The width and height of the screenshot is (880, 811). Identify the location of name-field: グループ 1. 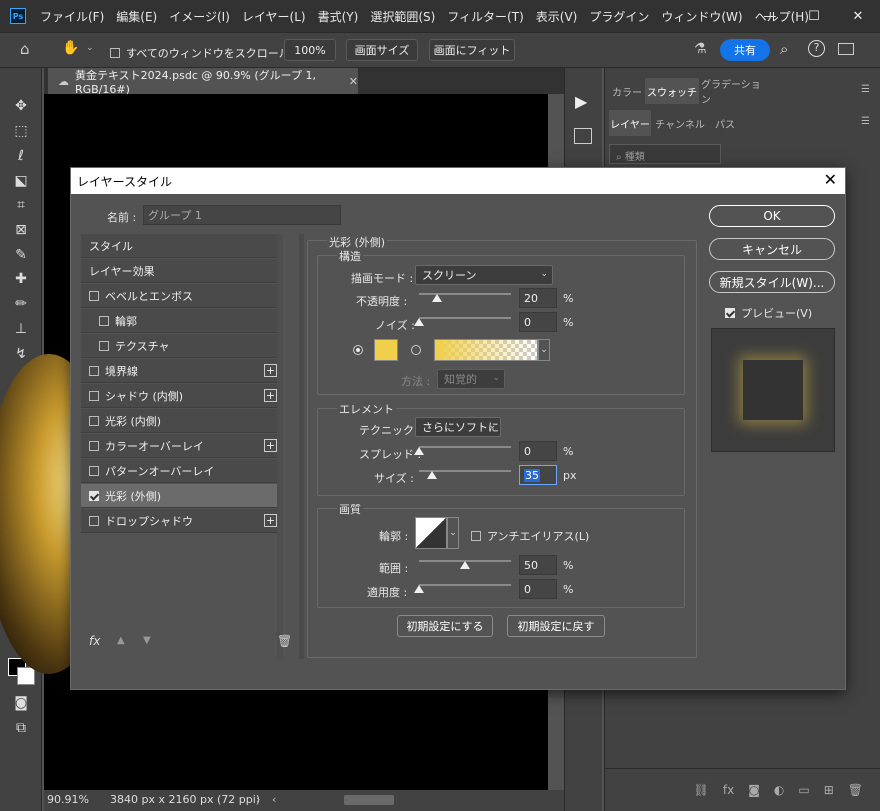
(242, 215).